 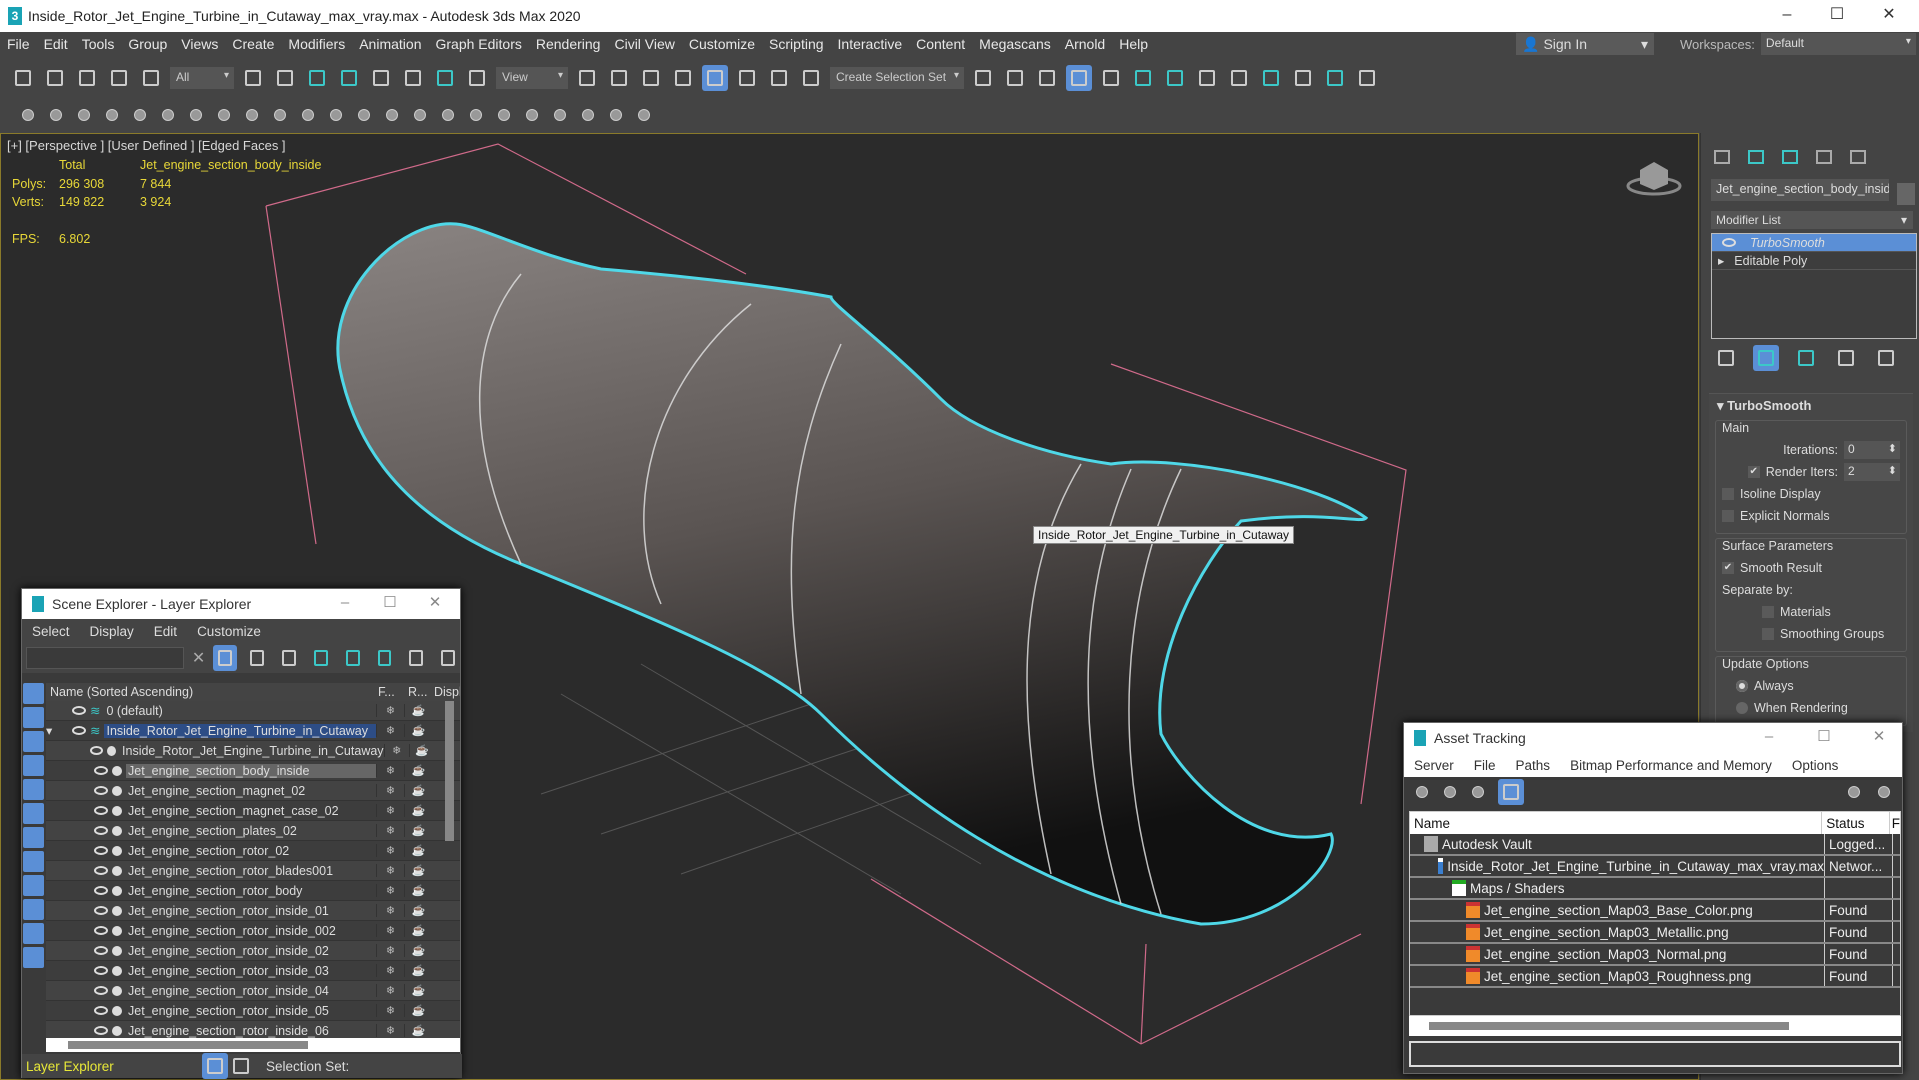 I want to click on sun-icon, so click(x=308, y=115).